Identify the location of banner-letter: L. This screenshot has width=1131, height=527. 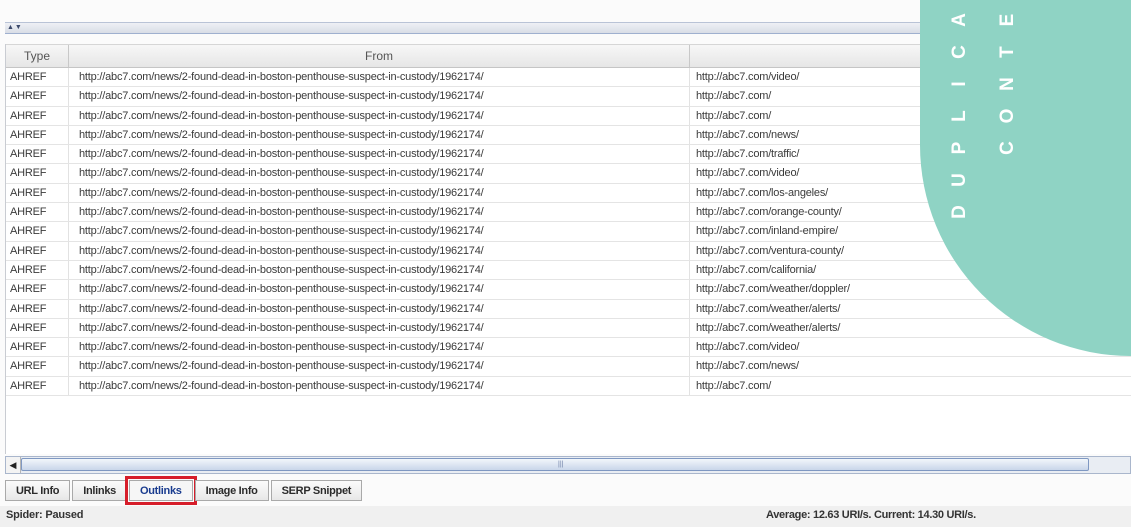
(959, 116).